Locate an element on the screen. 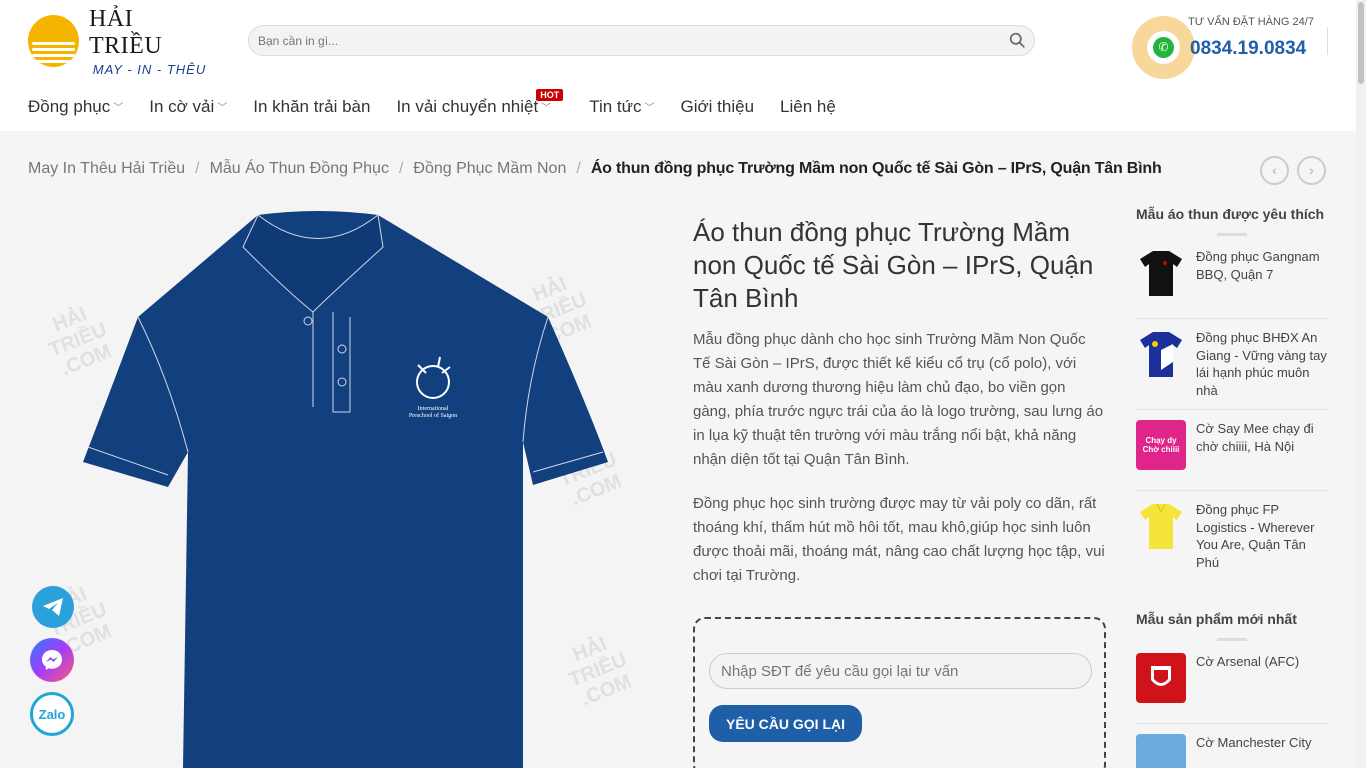 The height and width of the screenshot is (768, 1366). nav-item-in-vai-chuyen-nhiet: In vải chuyển nhiệt ﹀ HOT is located at coordinates (480, 102).